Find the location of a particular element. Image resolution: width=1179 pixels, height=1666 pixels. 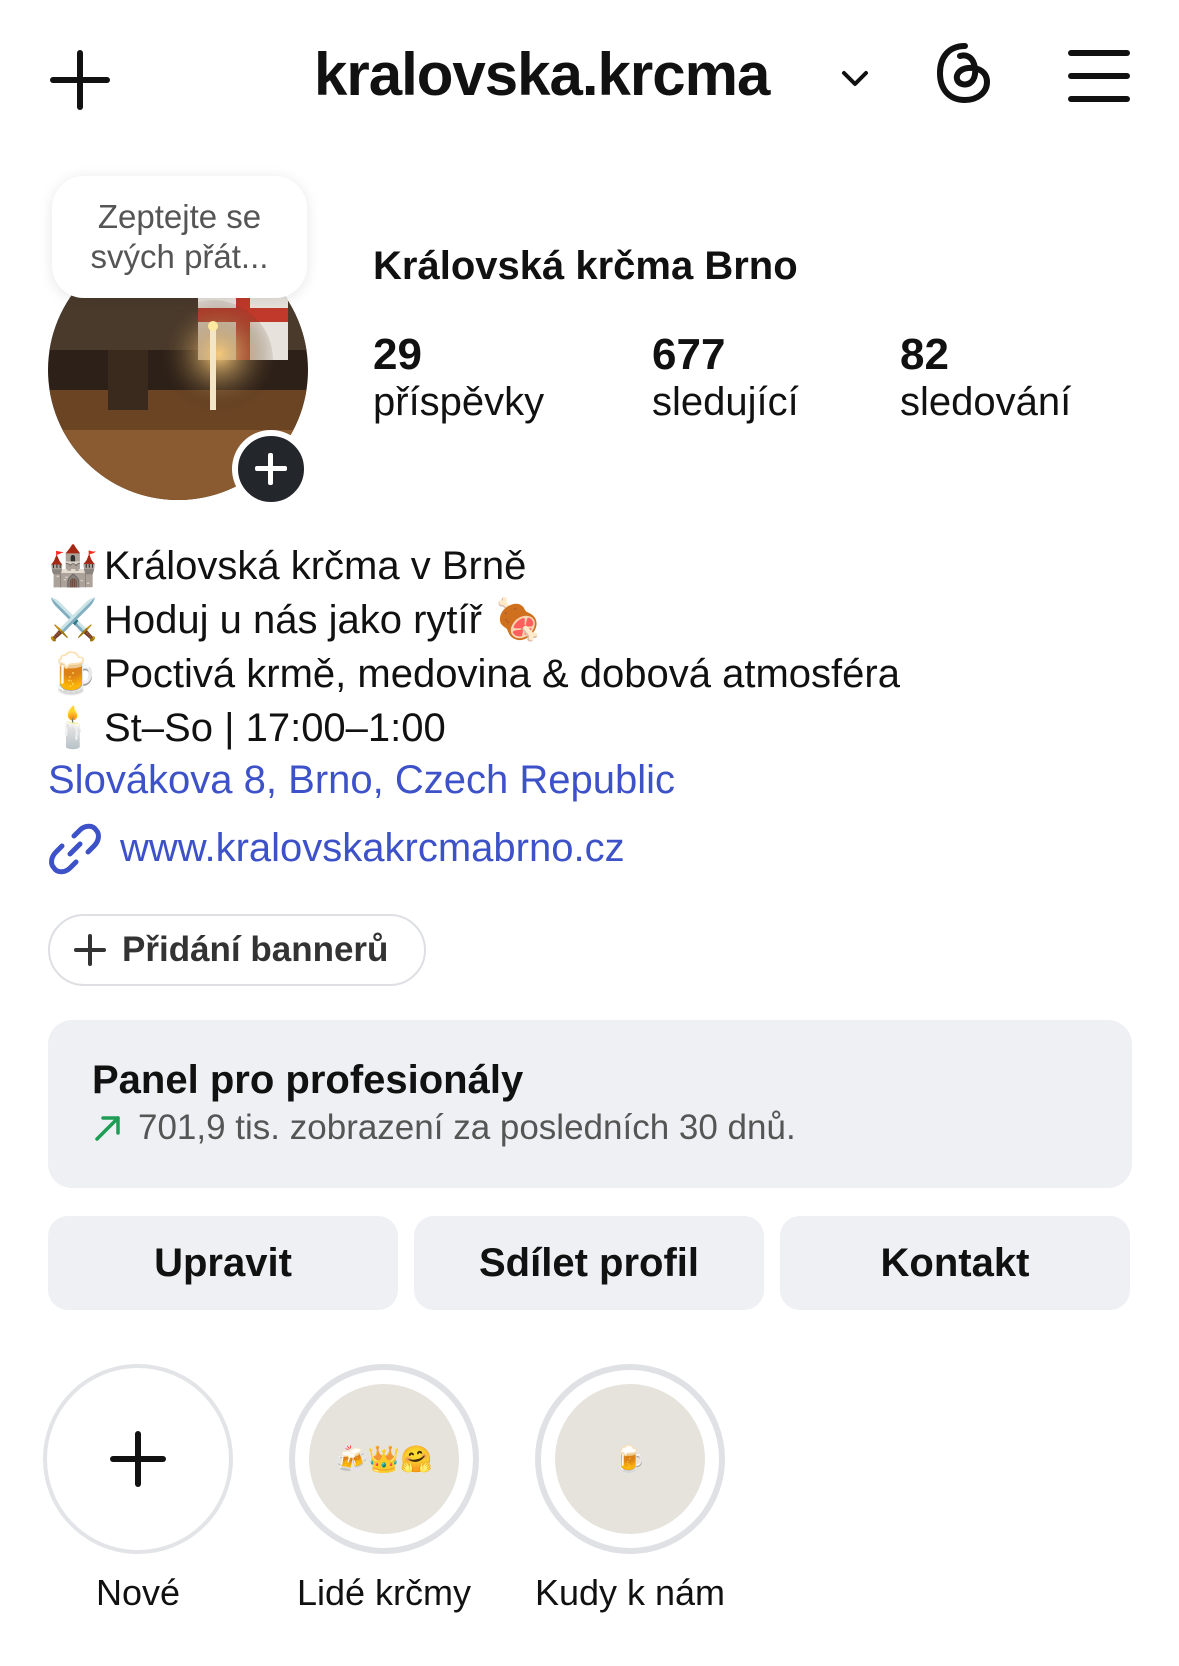

share-profile-button: Sdílet profil is located at coordinates (589, 1263).